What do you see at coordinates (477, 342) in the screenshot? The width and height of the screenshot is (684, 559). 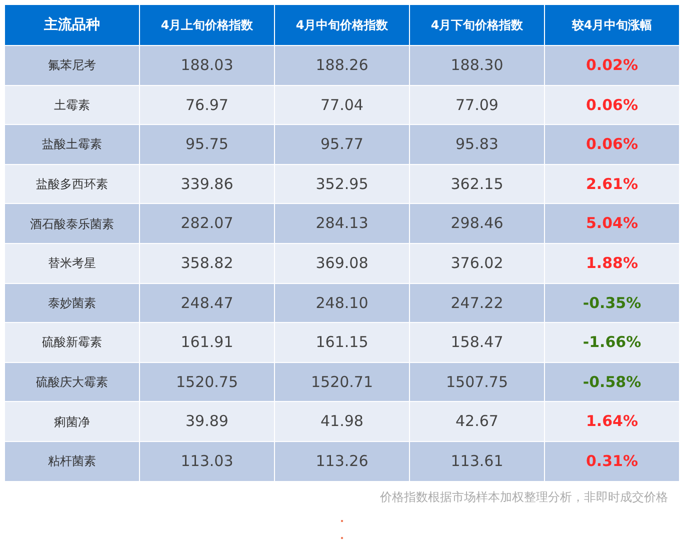 I see `index-cell: 158.47` at bounding box center [477, 342].